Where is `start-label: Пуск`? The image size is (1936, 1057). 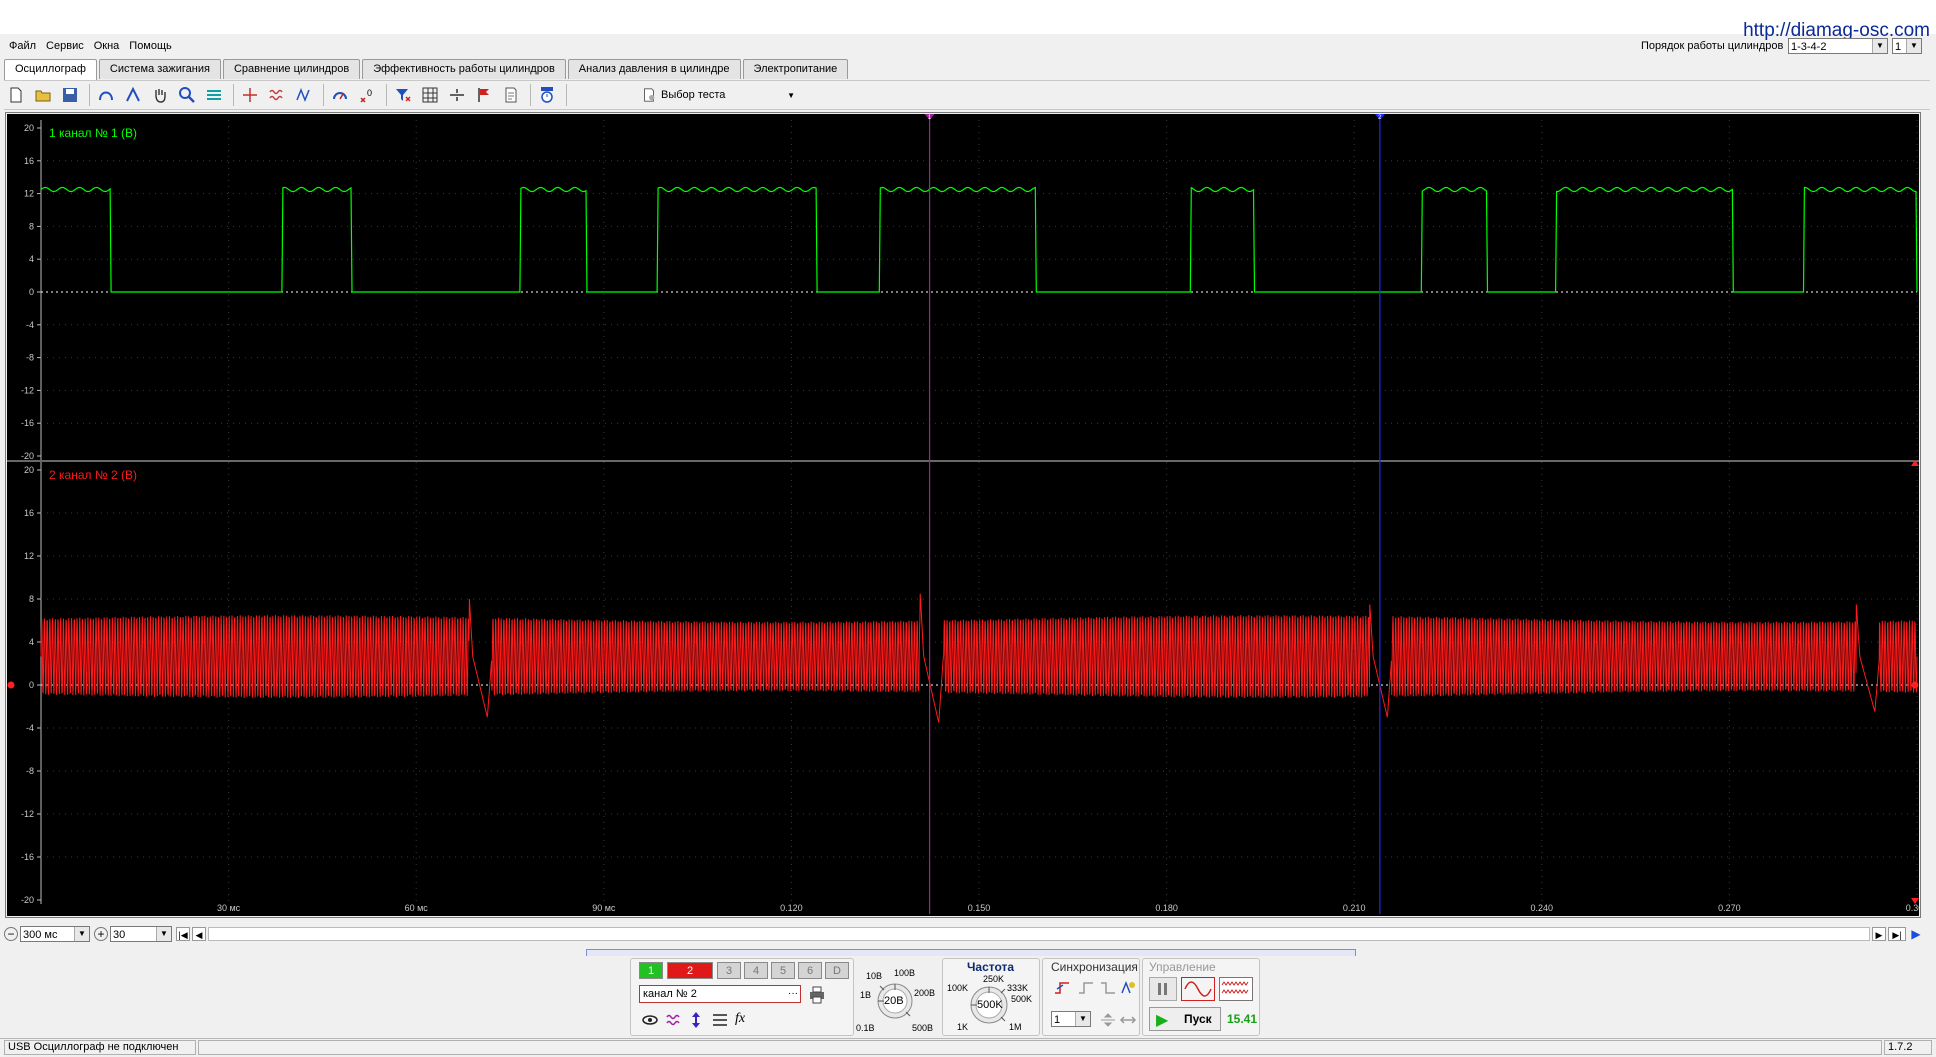
start-label: Пуск is located at coordinates (1198, 1019).